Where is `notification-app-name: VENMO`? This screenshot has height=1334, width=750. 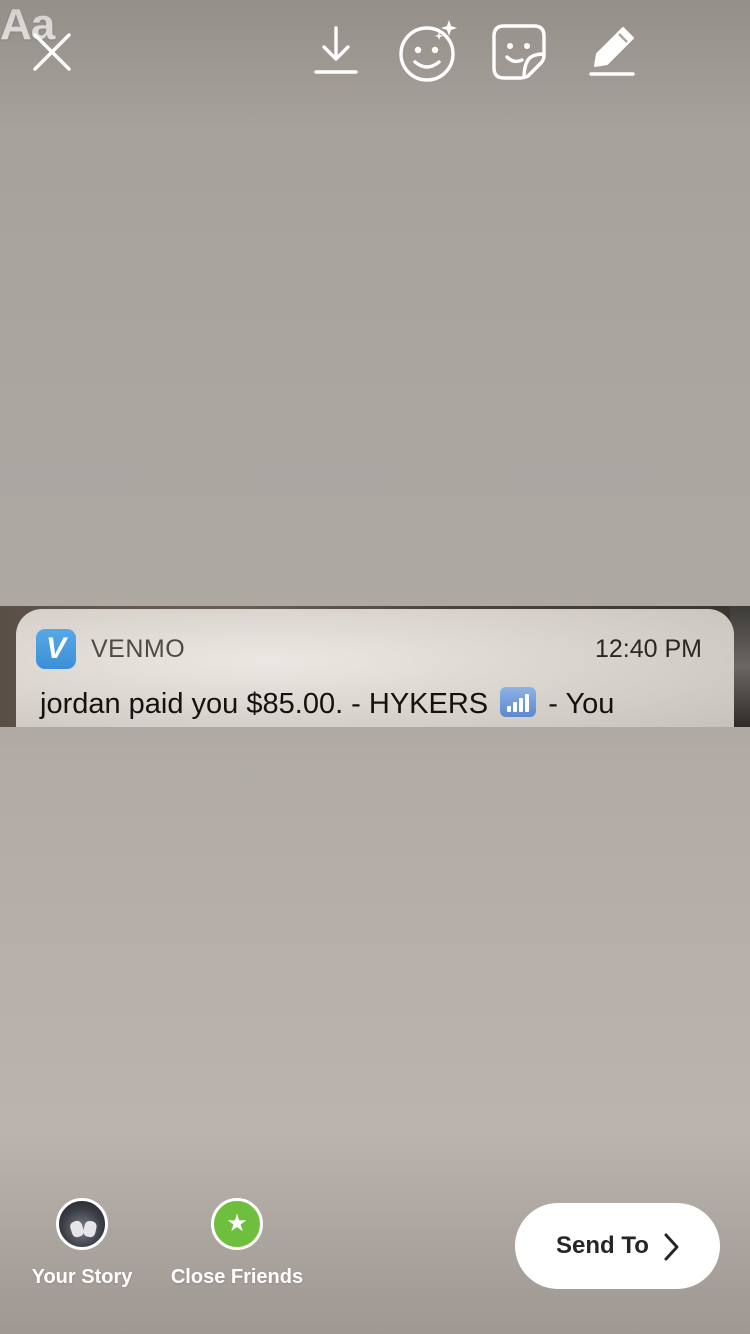
notification-app-name: VENMO is located at coordinates (138, 649).